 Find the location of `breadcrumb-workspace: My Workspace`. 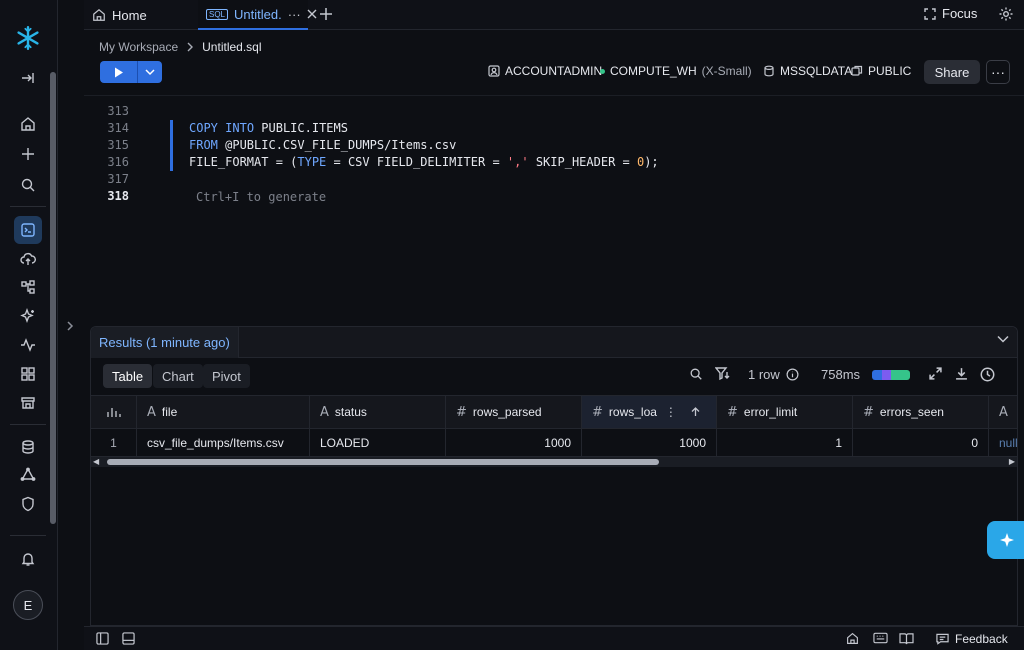

breadcrumb-workspace: My Workspace is located at coordinates (138, 47).